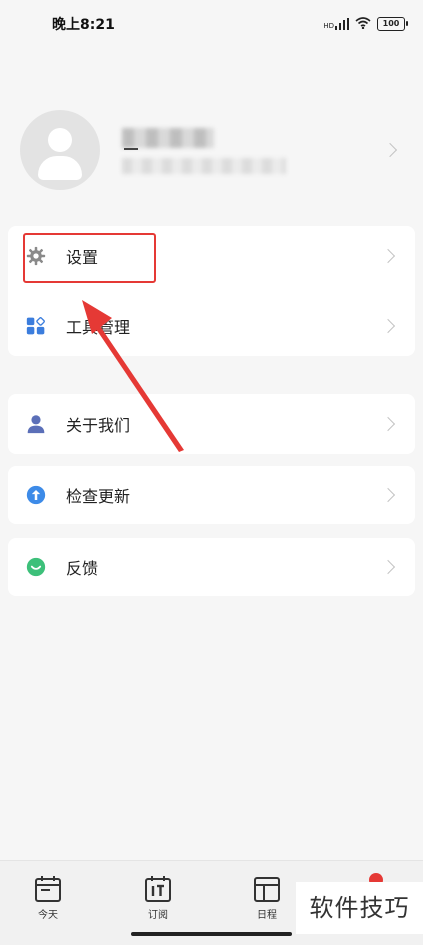 The width and height of the screenshot is (423, 945). What do you see at coordinates (392, 23) in the screenshot?
I see `battery-icon: 100` at bounding box center [392, 23].